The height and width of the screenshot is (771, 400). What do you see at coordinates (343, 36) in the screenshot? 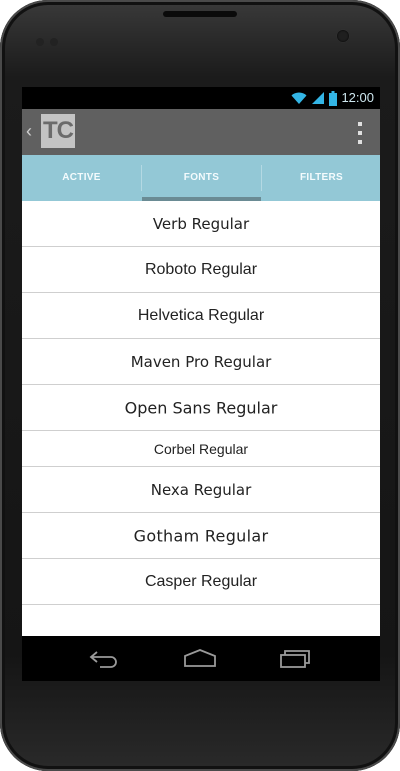
I see `front-camera` at bounding box center [343, 36].